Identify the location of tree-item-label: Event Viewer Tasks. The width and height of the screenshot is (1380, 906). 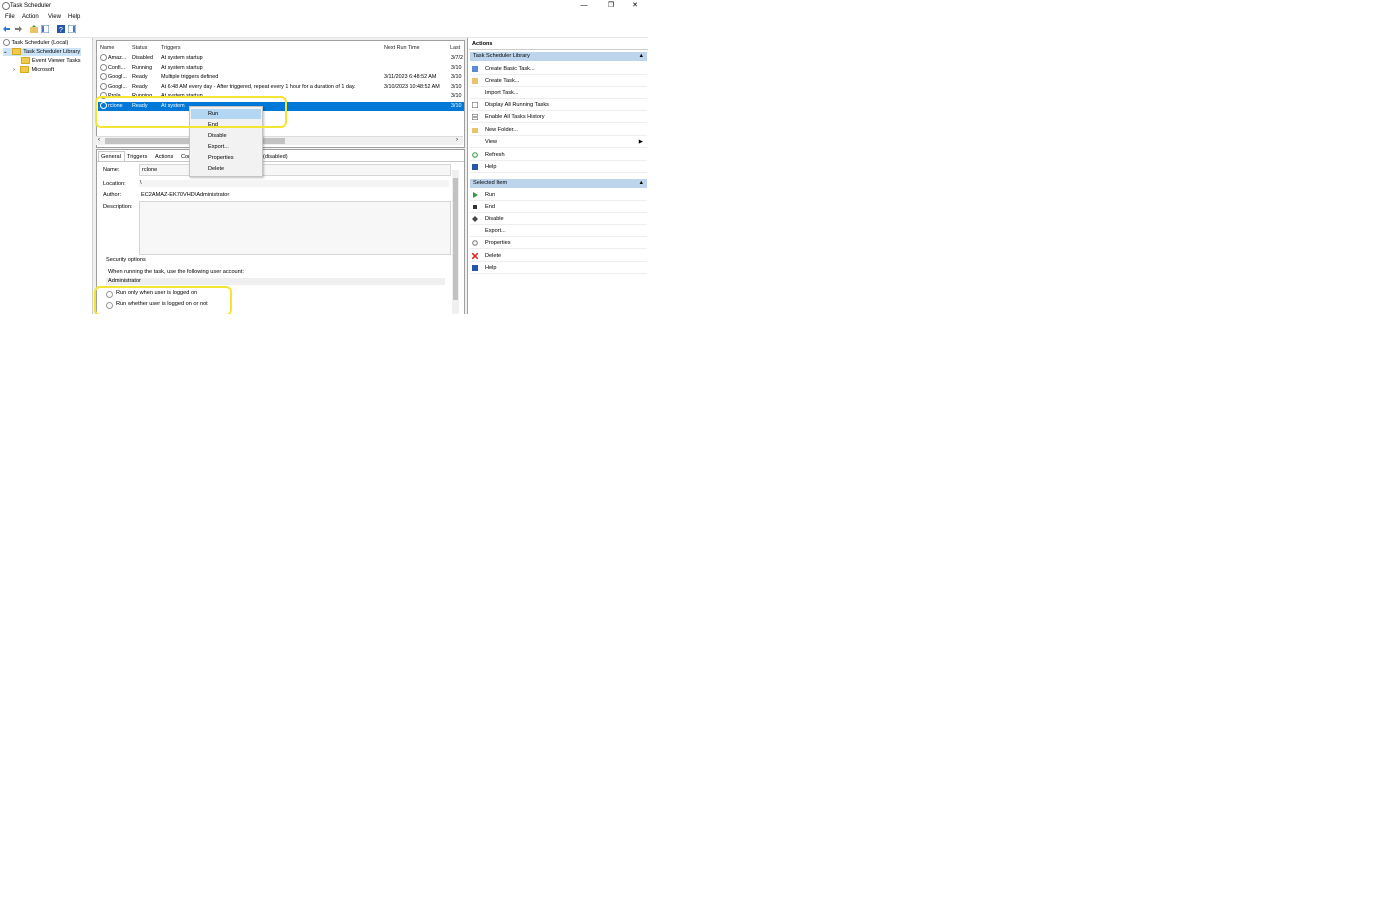
(56, 61).